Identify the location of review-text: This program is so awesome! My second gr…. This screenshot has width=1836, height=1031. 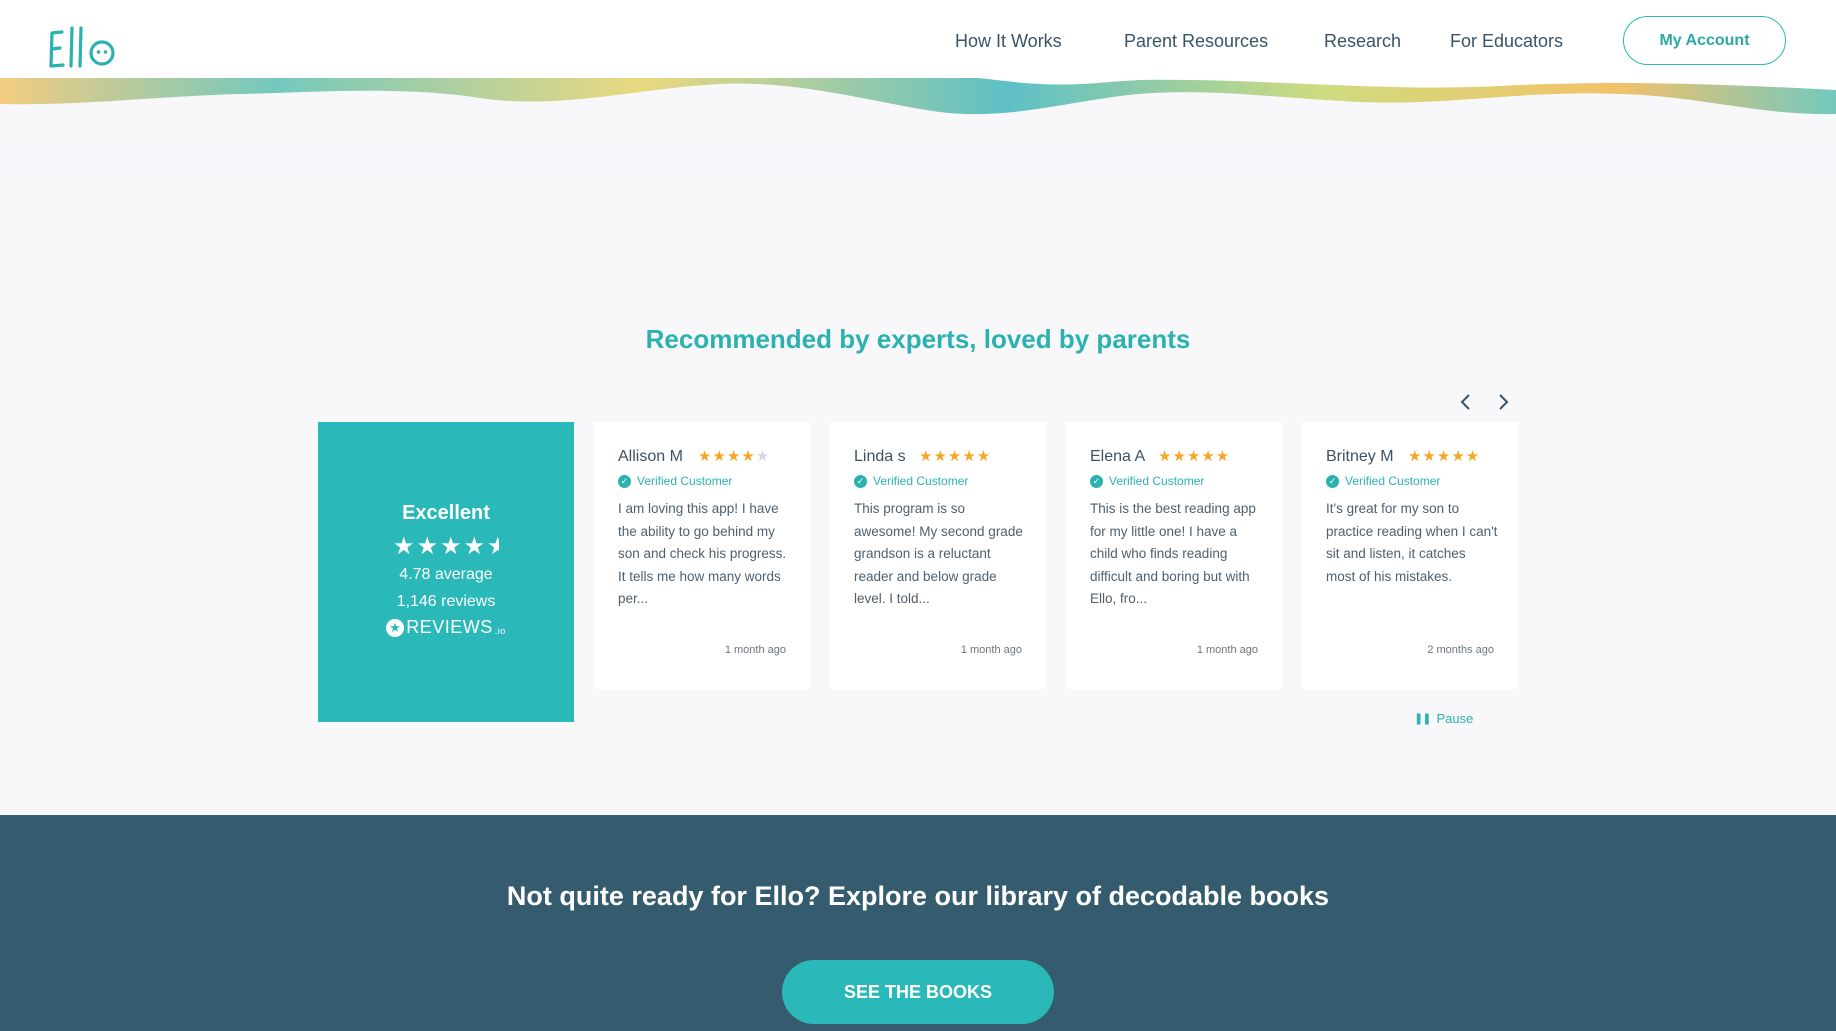
(938, 553).